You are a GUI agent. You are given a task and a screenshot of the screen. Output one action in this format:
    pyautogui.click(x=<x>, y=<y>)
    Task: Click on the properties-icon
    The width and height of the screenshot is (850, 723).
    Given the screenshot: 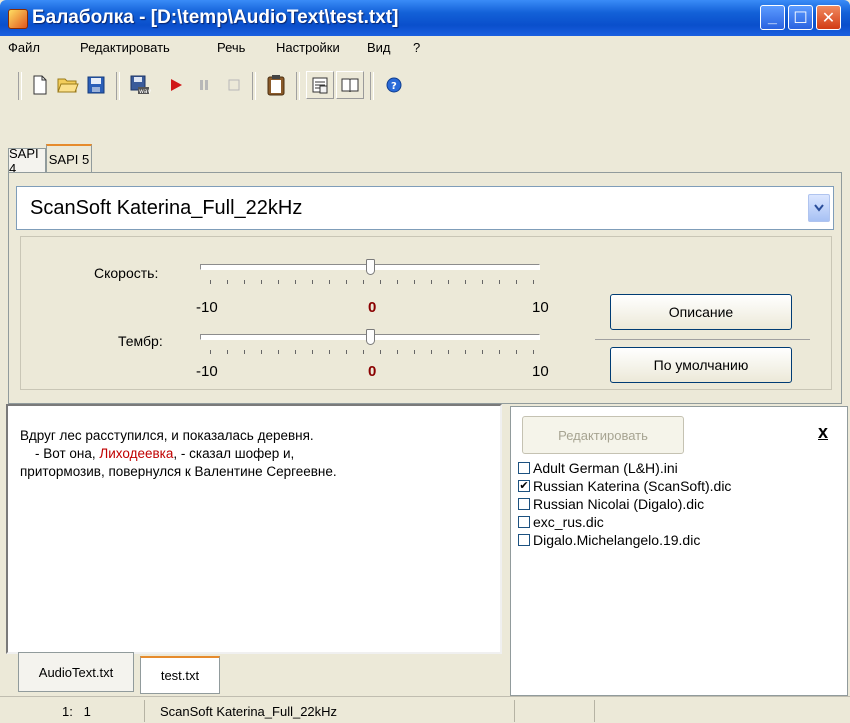 What is the action you would take?
    pyautogui.click(x=320, y=85)
    